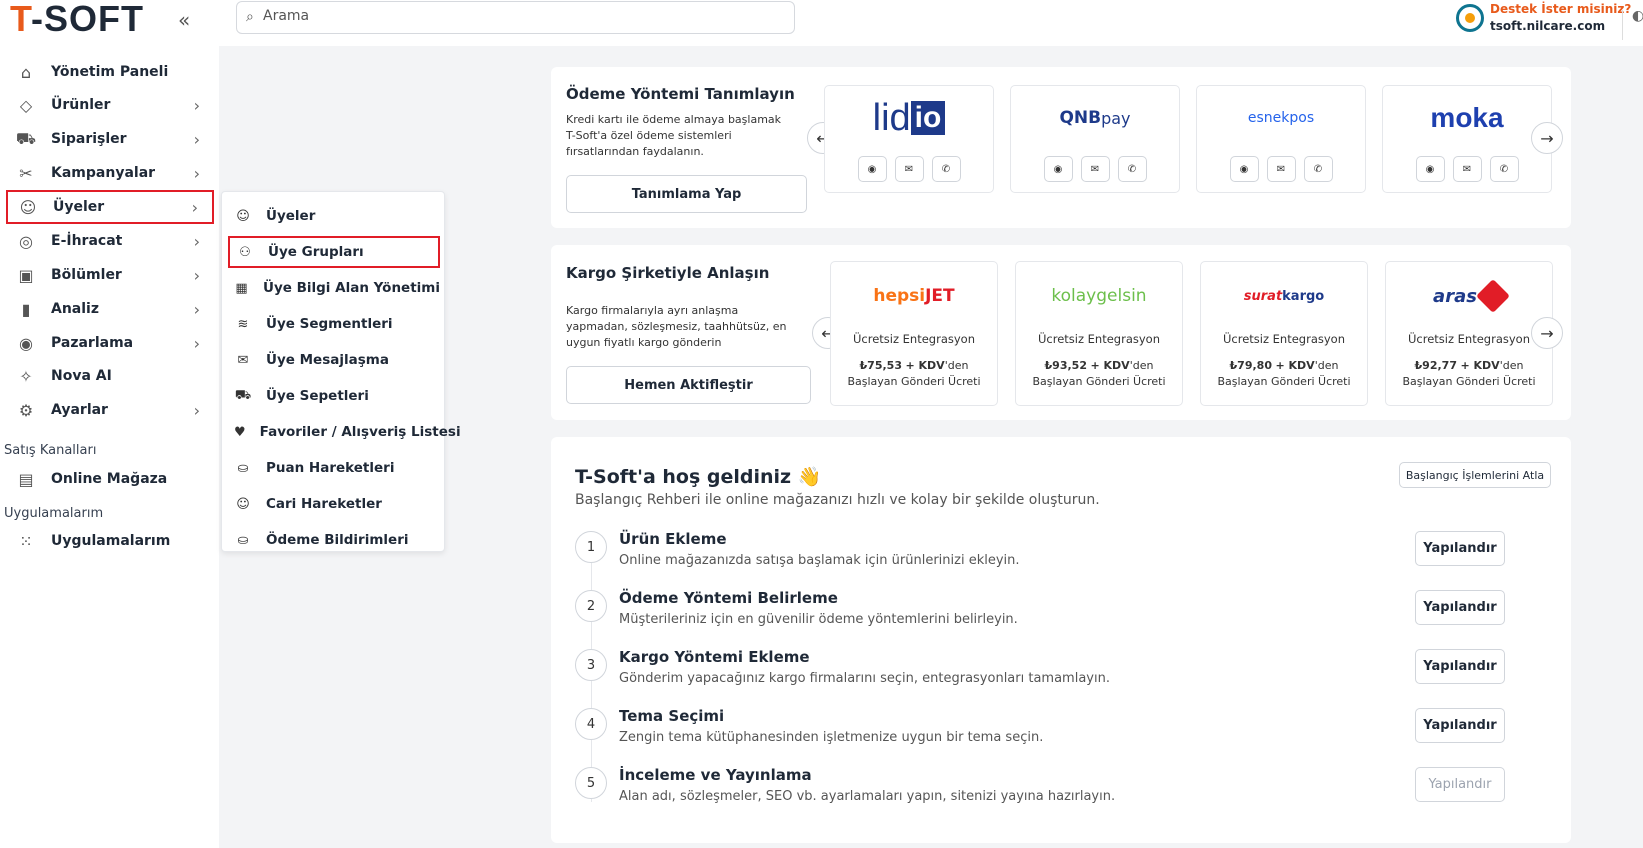 The image size is (1643, 848). Describe the element at coordinates (54, 513) in the screenshot. I see `apps-section-label: Uygulamalarım` at that location.